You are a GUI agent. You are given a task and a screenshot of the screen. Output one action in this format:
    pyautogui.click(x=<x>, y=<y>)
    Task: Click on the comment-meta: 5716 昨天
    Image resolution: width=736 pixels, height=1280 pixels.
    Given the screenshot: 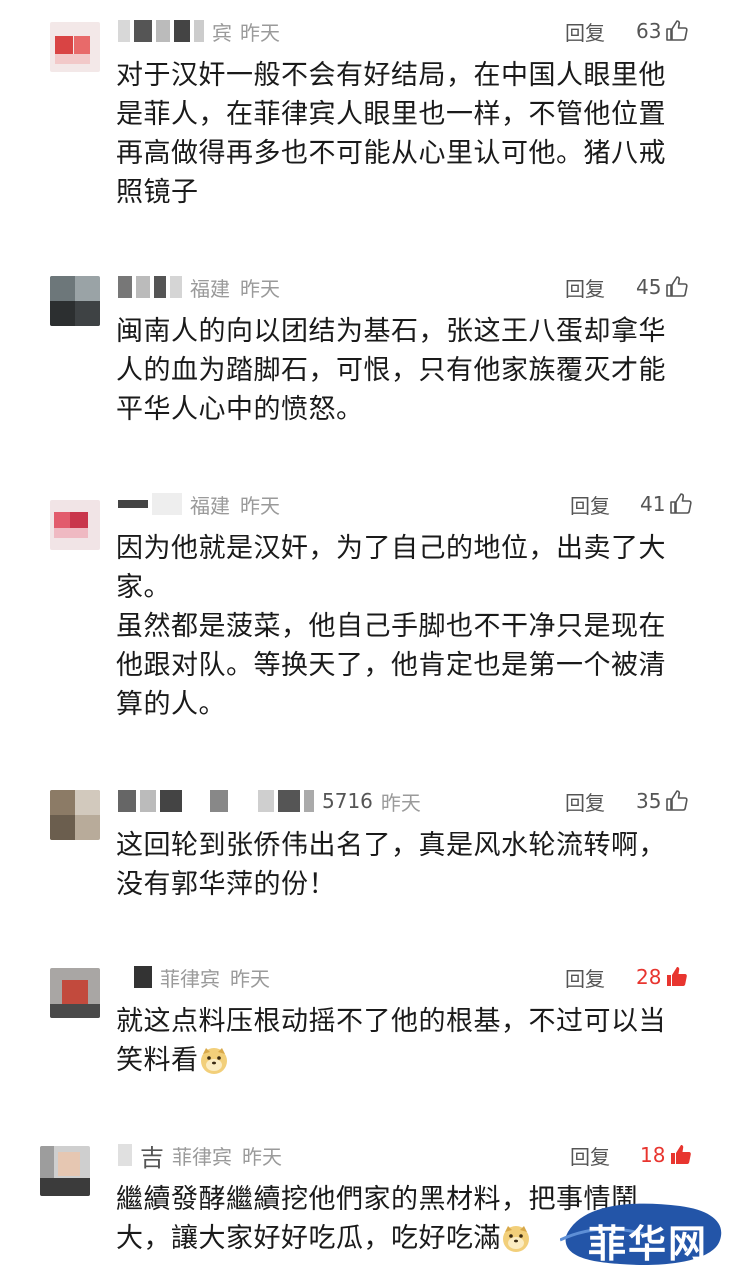 What is the action you would take?
    pyautogui.click(x=269, y=801)
    